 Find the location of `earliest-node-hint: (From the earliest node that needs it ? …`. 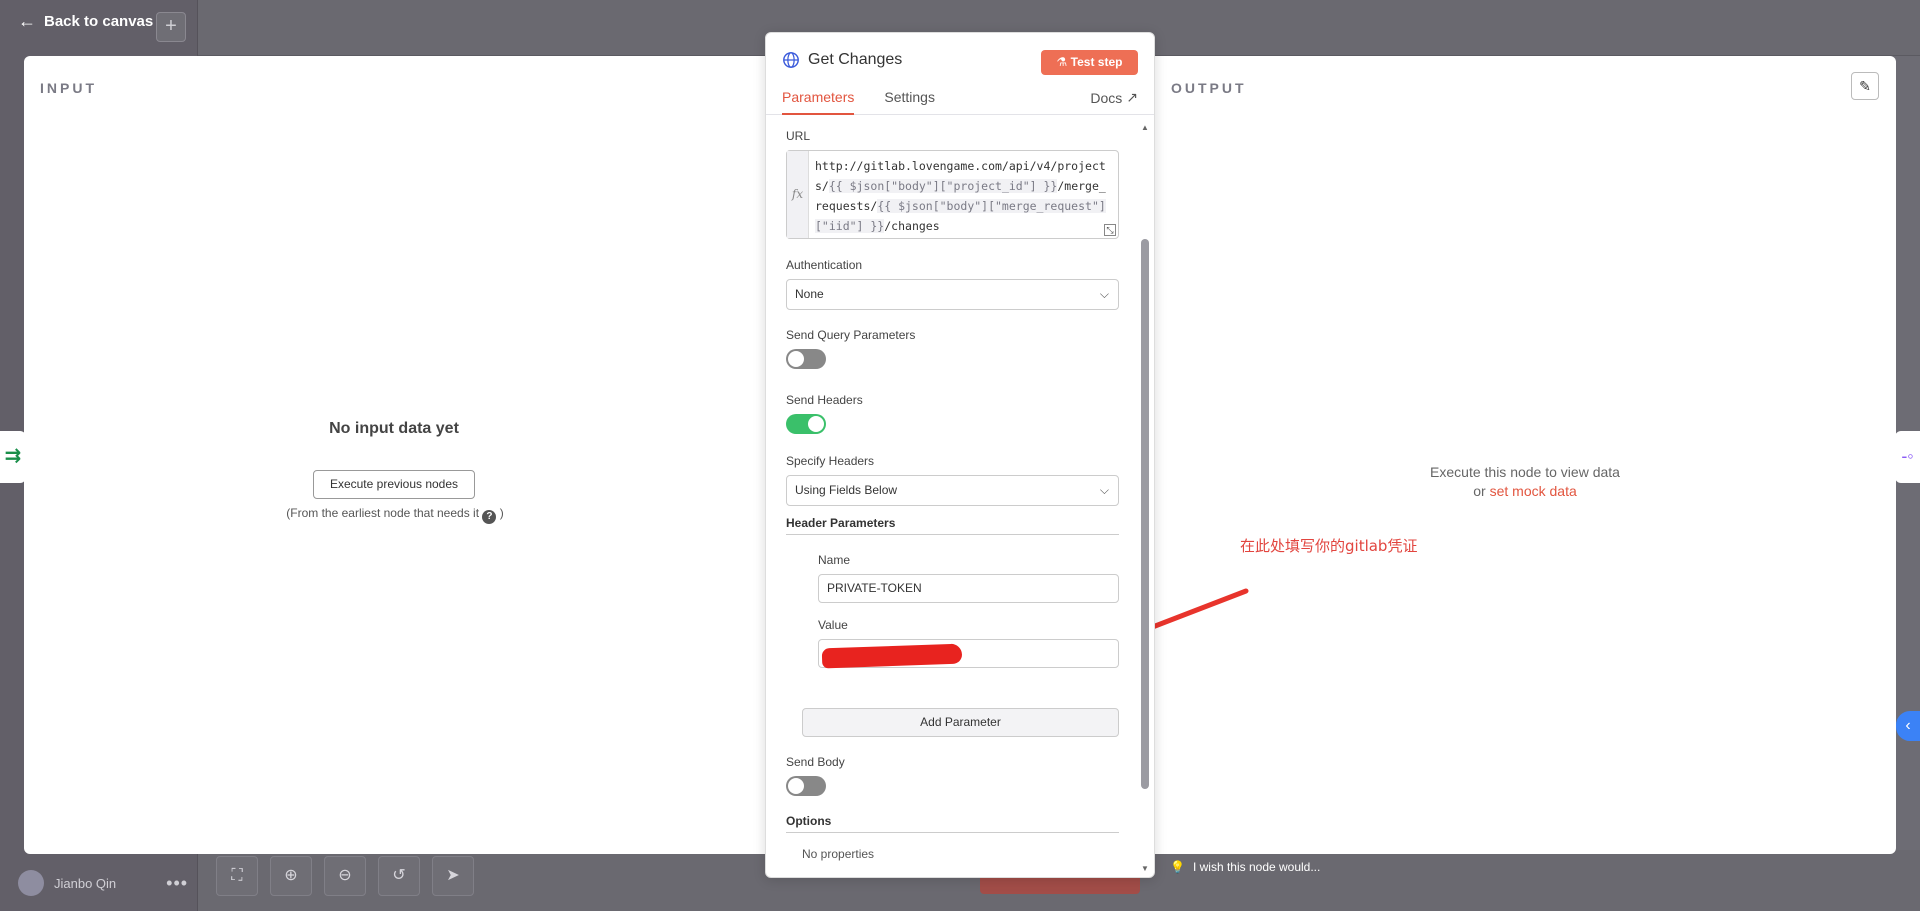

earliest-node-hint: (From the earliest node that needs it ? … is located at coordinates (395, 515).